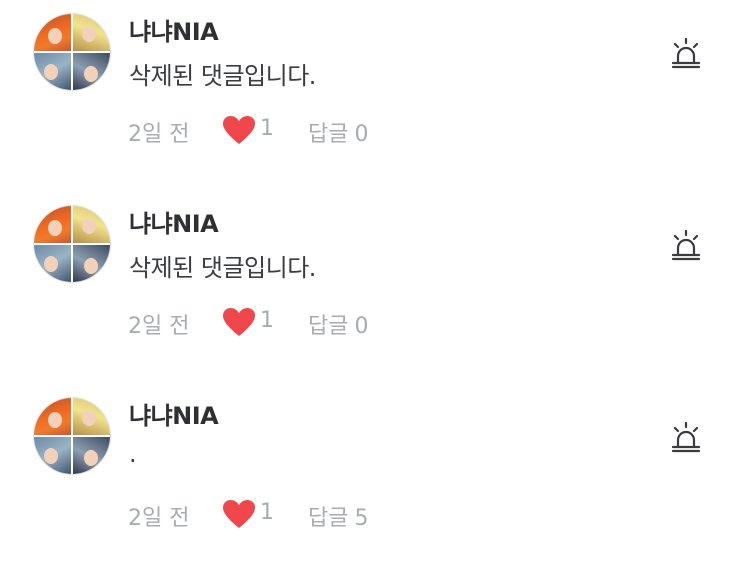  What do you see at coordinates (361, 518) in the screenshot?
I see `reply-count: 5` at bounding box center [361, 518].